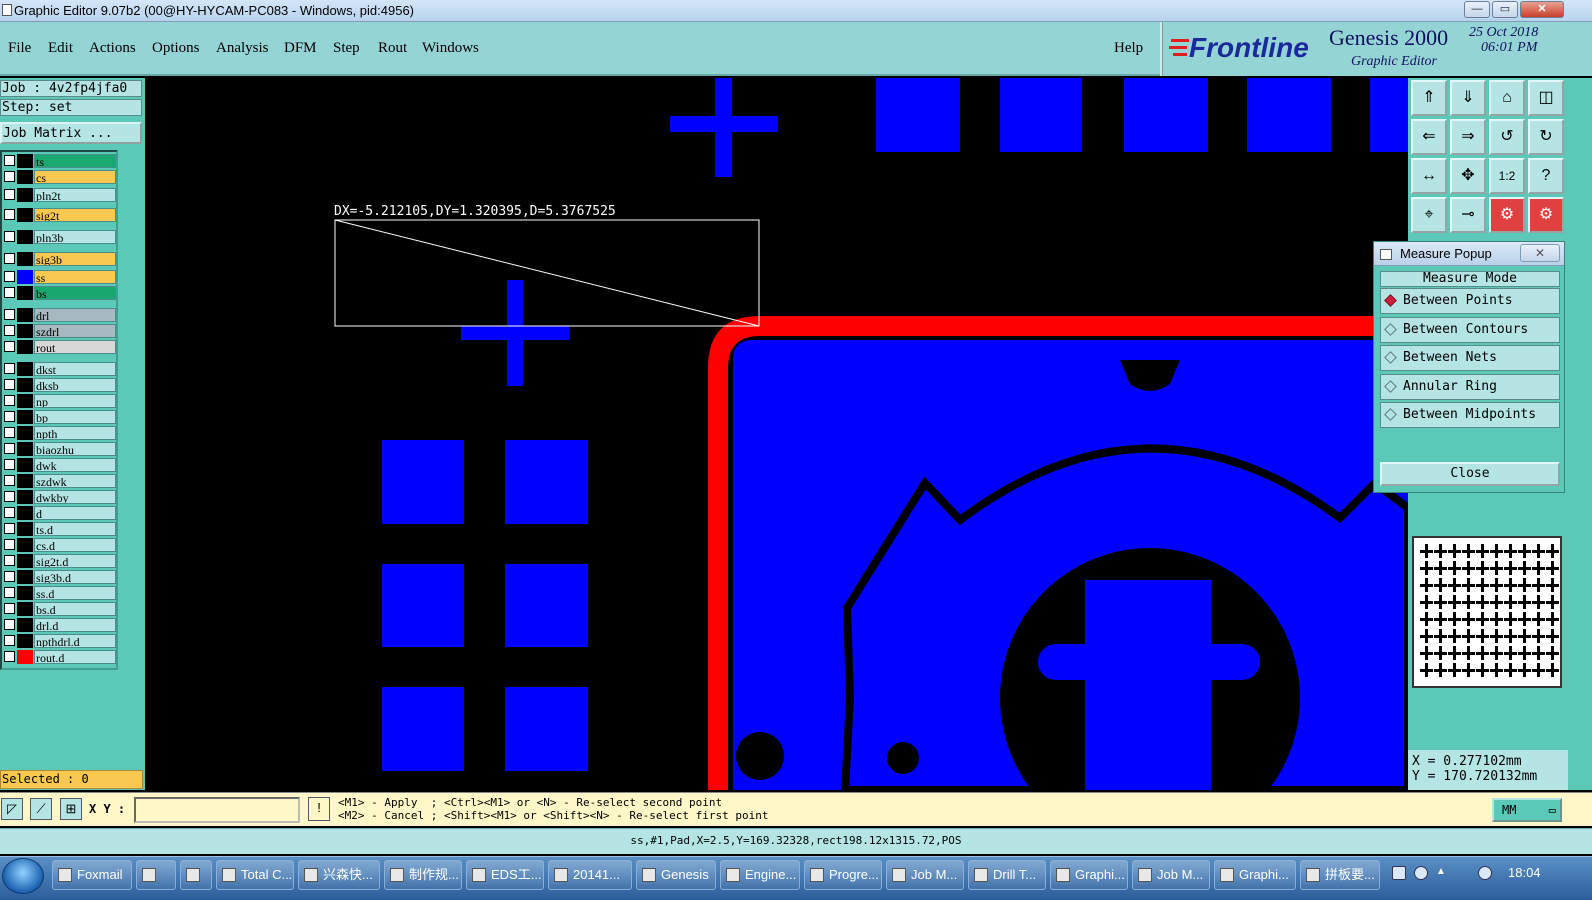  Describe the element at coordinates (1477, 9) in the screenshot. I see `minimize-button: —` at that location.